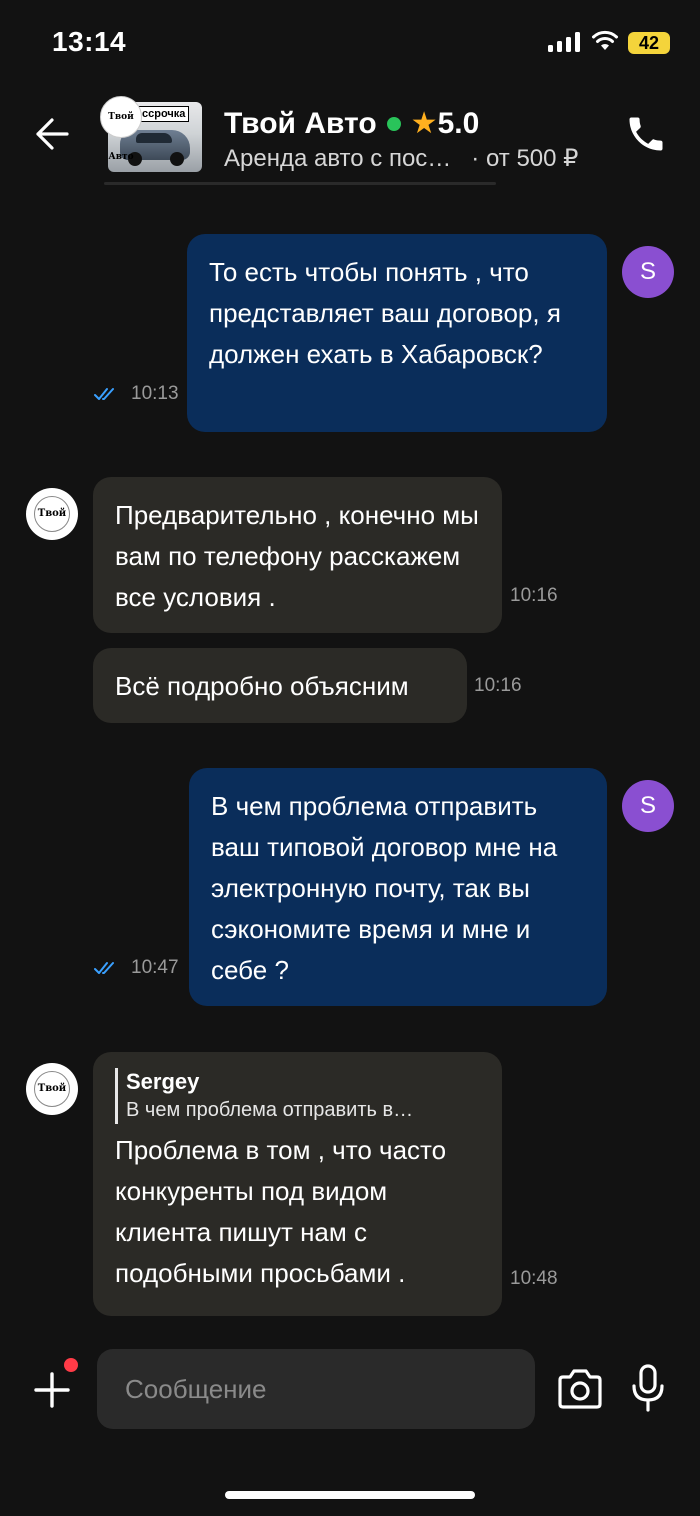 The image size is (700, 1516). What do you see at coordinates (458, 123) in the screenshot?
I see `rating-value: 5.0` at bounding box center [458, 123].